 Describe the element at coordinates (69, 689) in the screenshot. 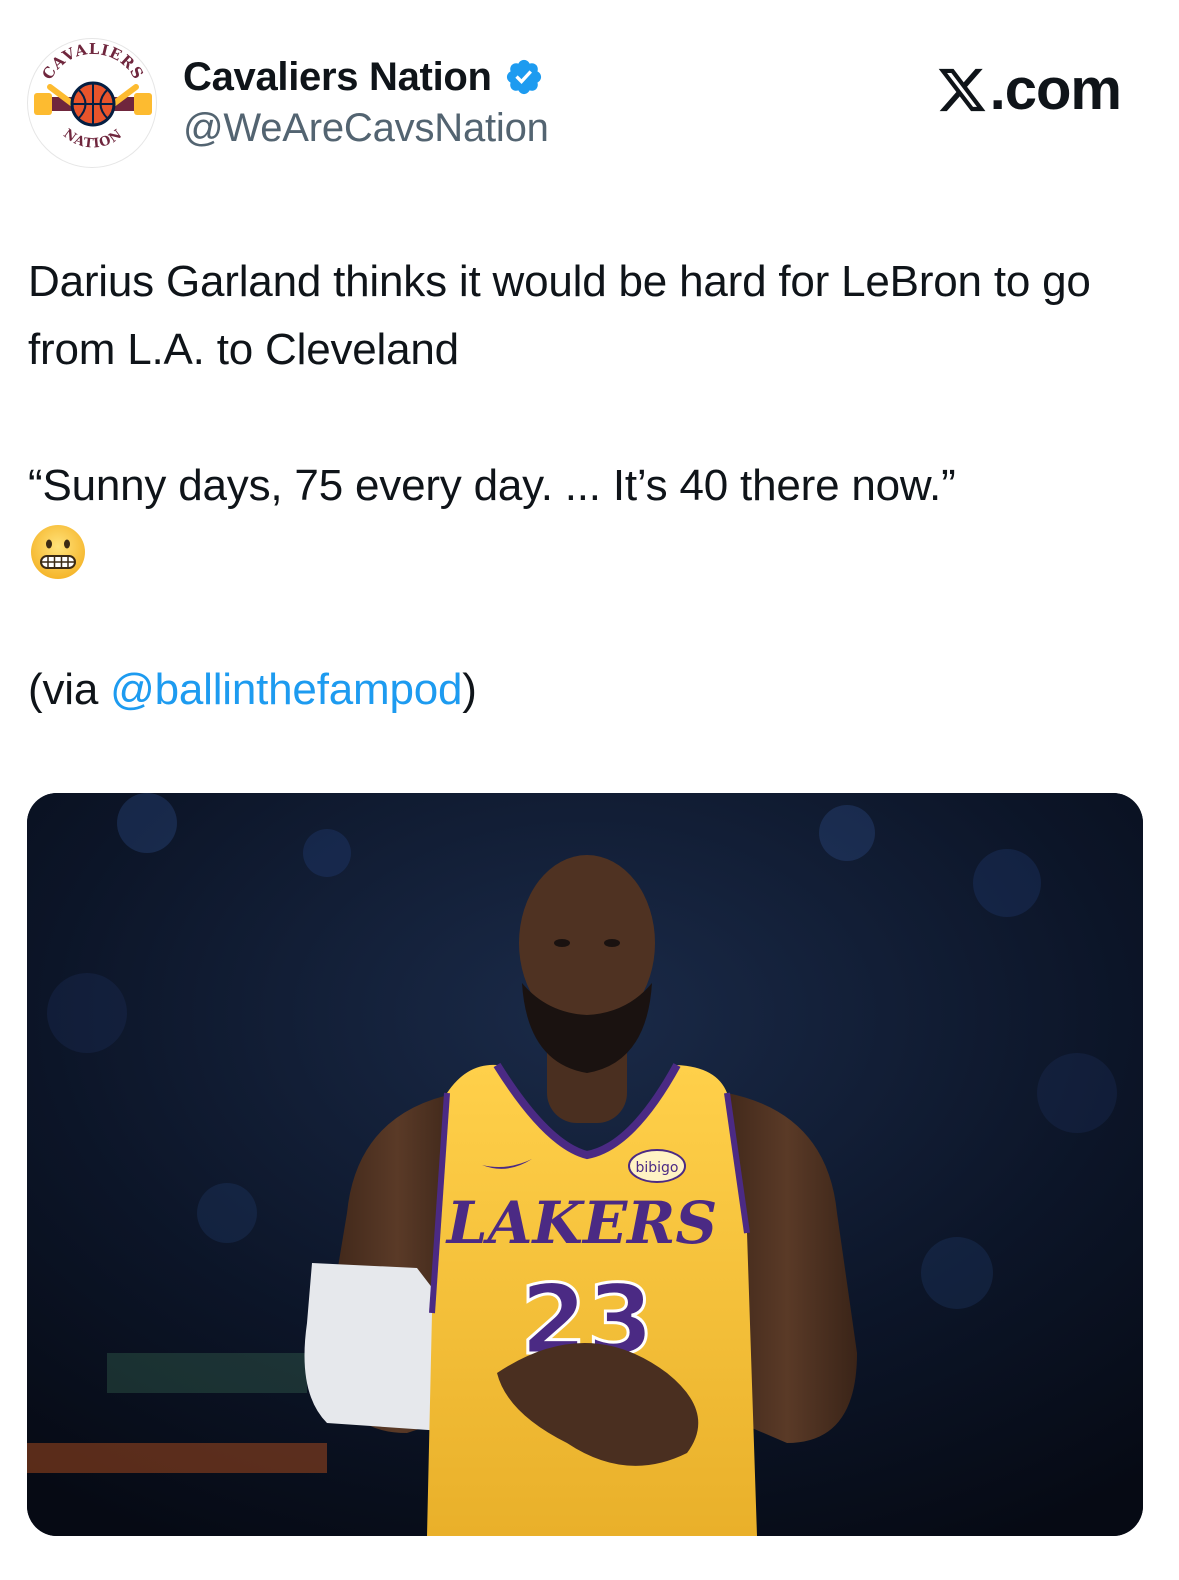

I see `via-prefix: (via` at that location.